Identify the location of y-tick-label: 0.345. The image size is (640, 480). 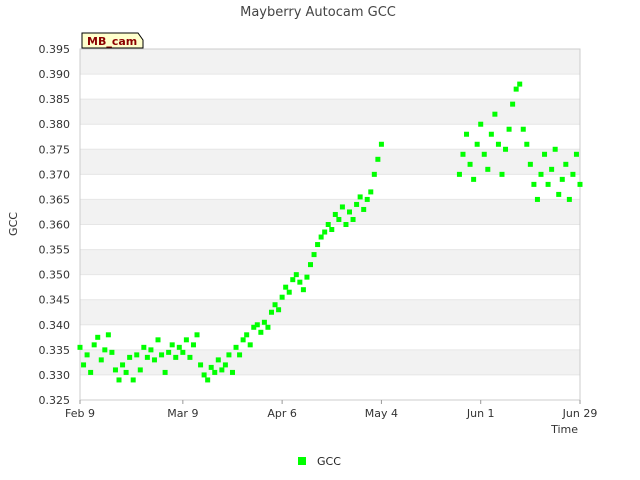
(55, 300).